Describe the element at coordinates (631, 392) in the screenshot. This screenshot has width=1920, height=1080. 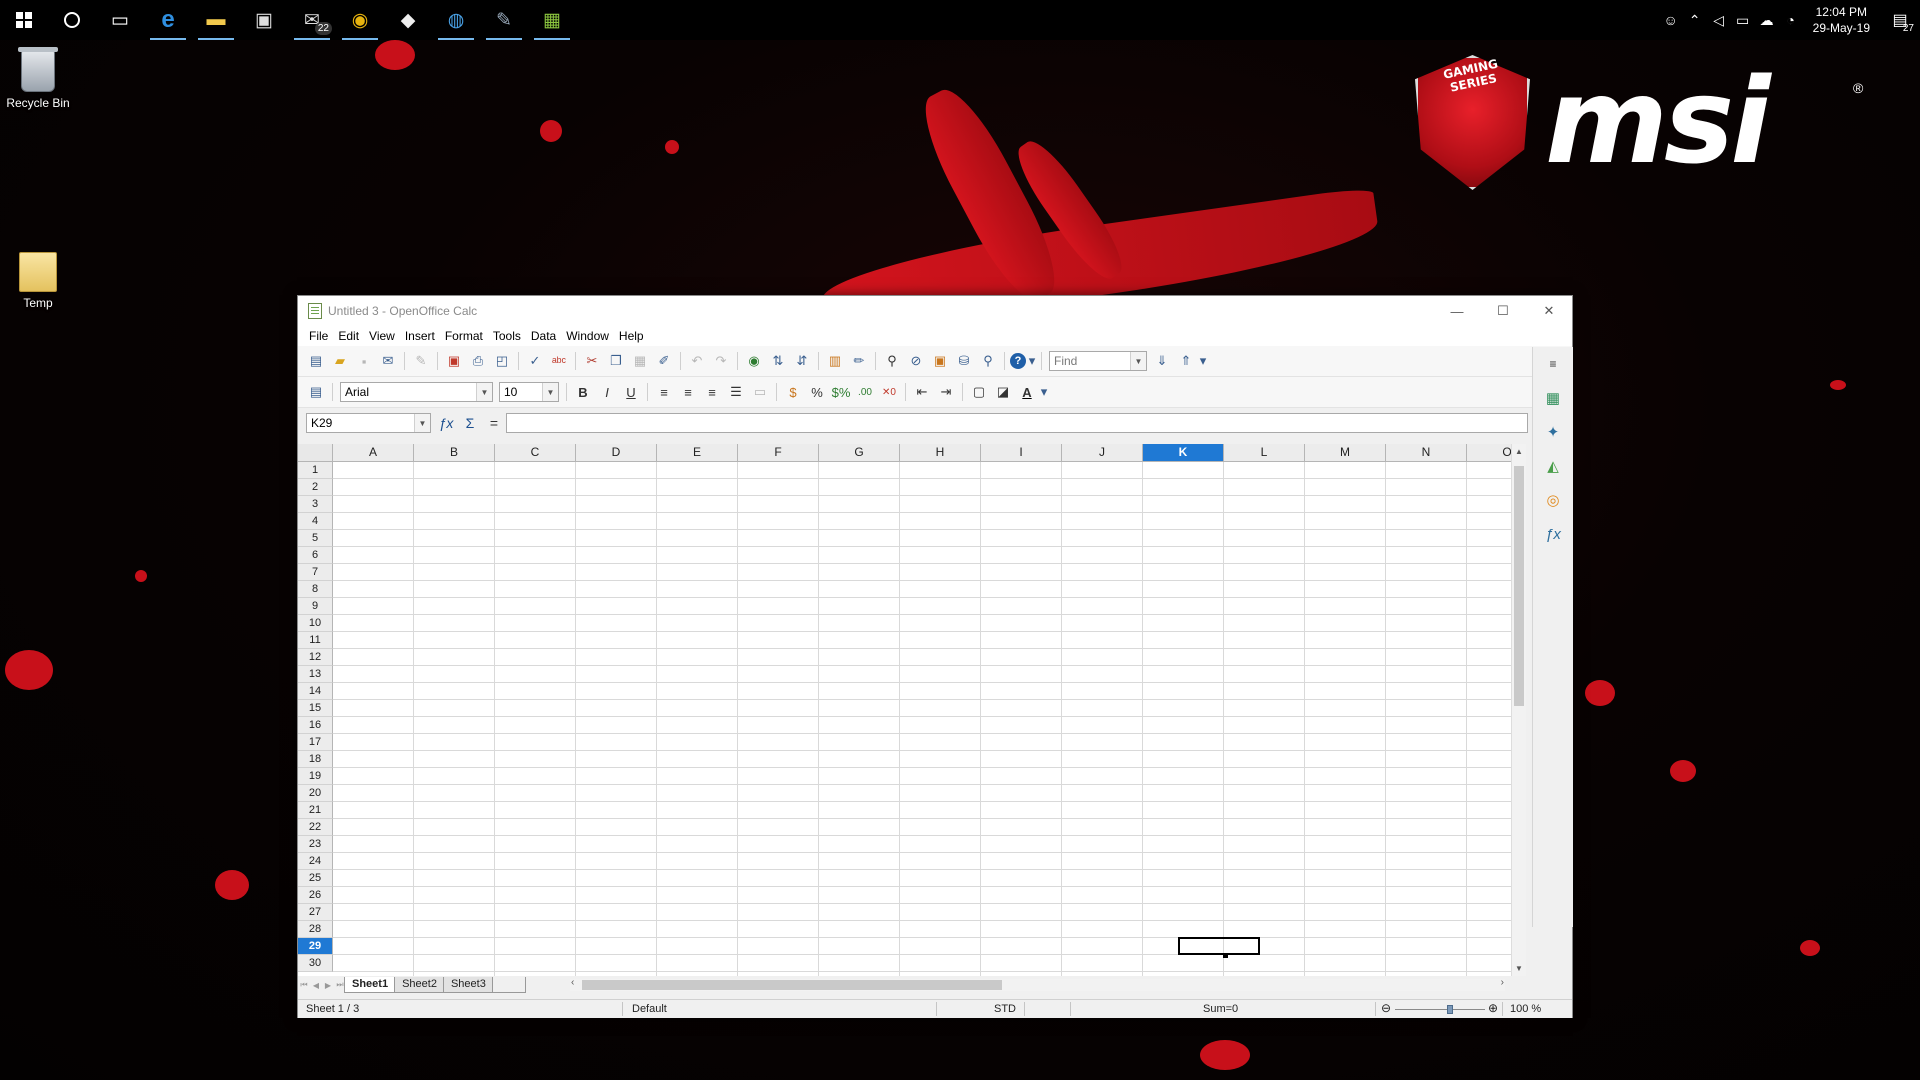
I see `underline-icon: U` at that location.